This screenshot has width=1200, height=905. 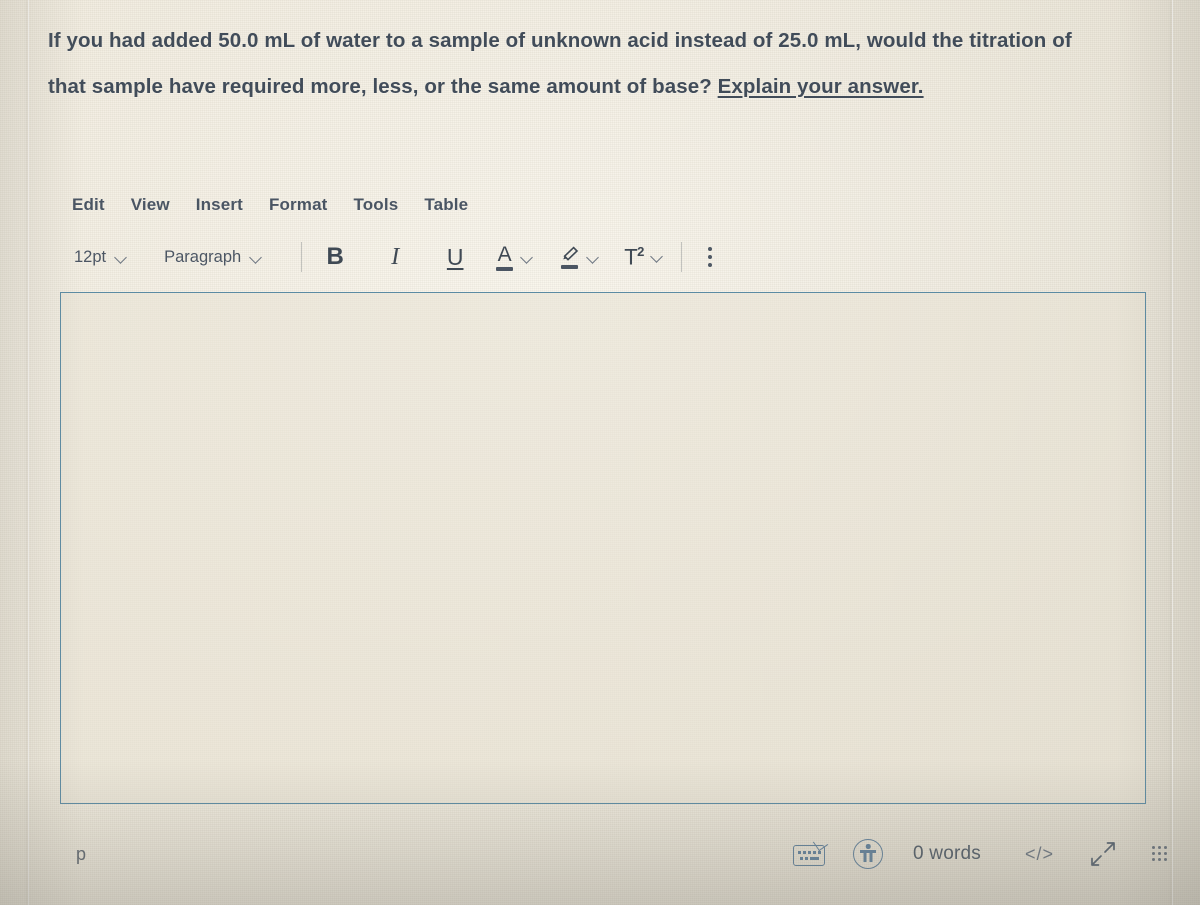 What do you see at coordinates (868, 857) in the screenshot?
I see `accessibility-legs` at bounding box center [868, 857].